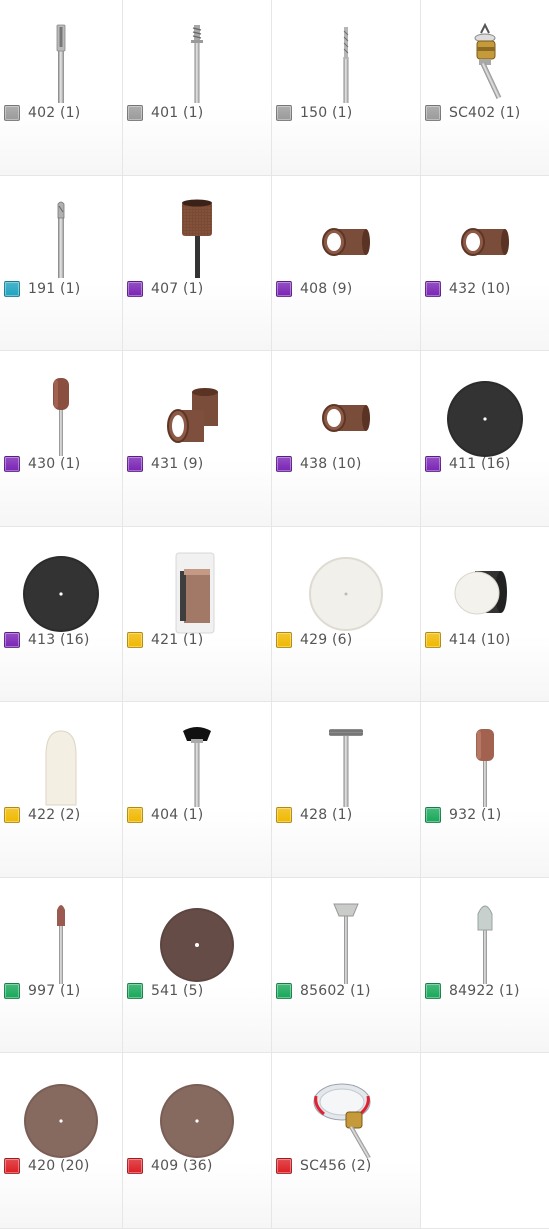 This screenshot has width=549, height=1229. I want to click on accessory-tile: 421 (1), so click(197, 614).